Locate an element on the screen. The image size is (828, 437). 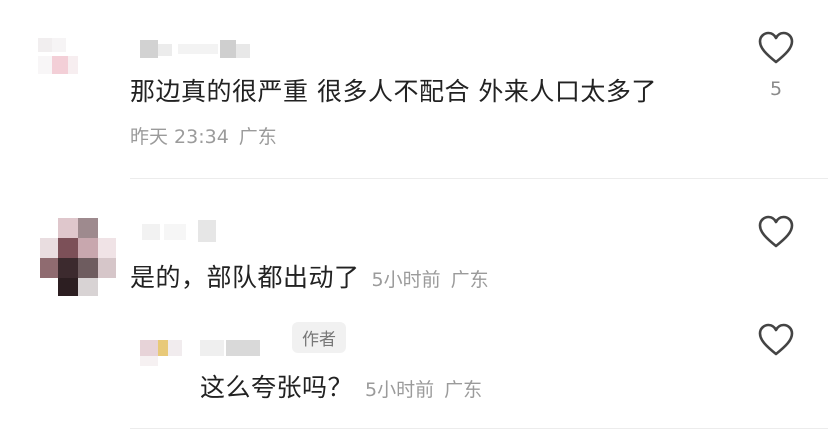
comment-meta: 昨天 23:34 广东 is located at coordinates (208, 135).